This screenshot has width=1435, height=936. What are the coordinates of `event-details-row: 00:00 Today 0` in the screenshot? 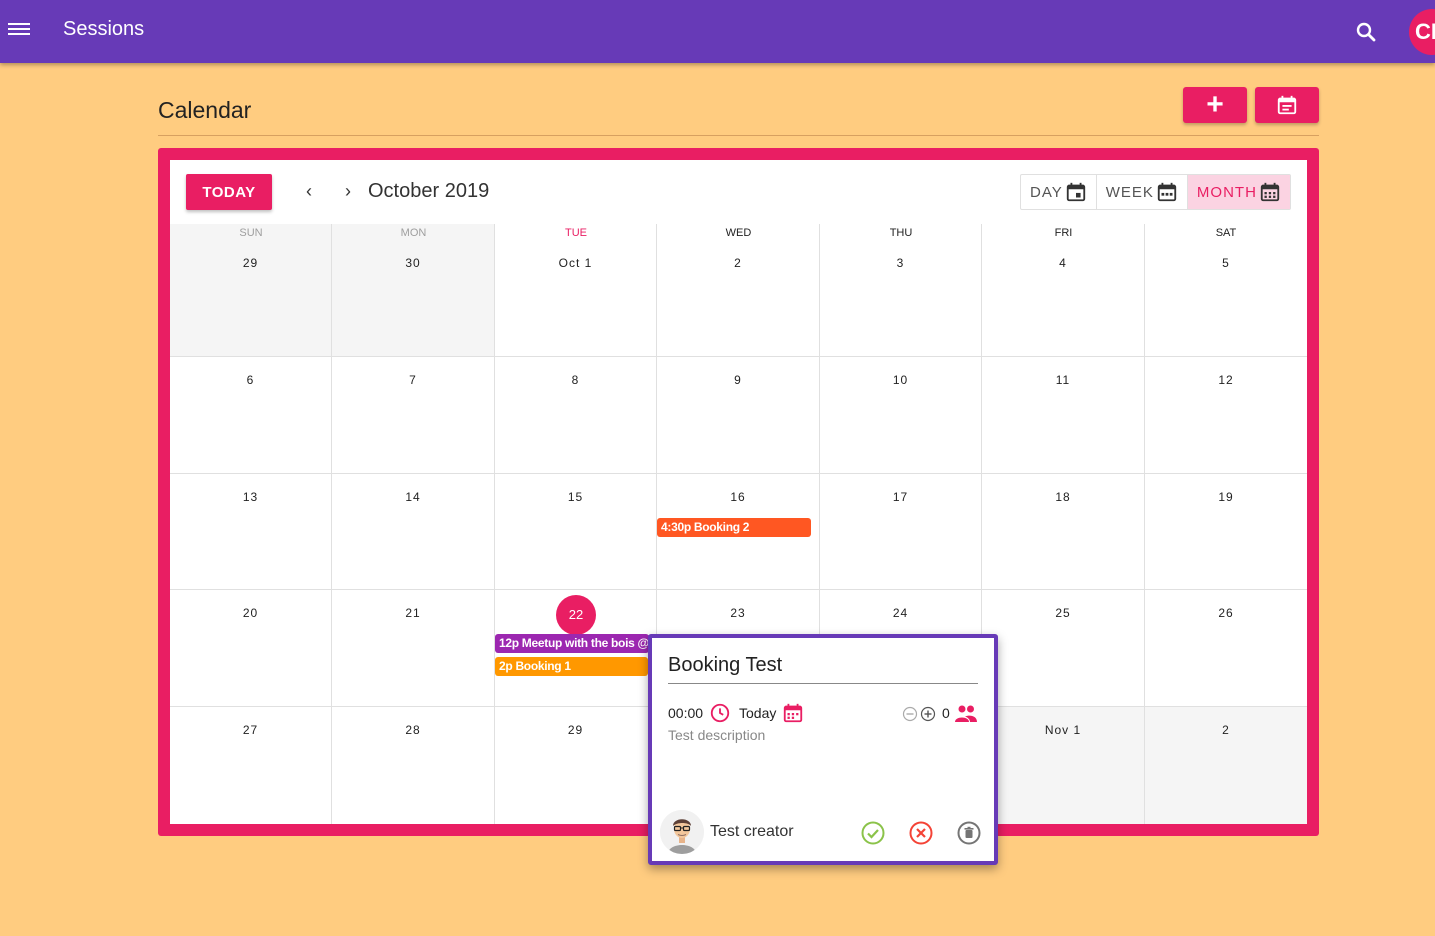 It's located at (823, 714).